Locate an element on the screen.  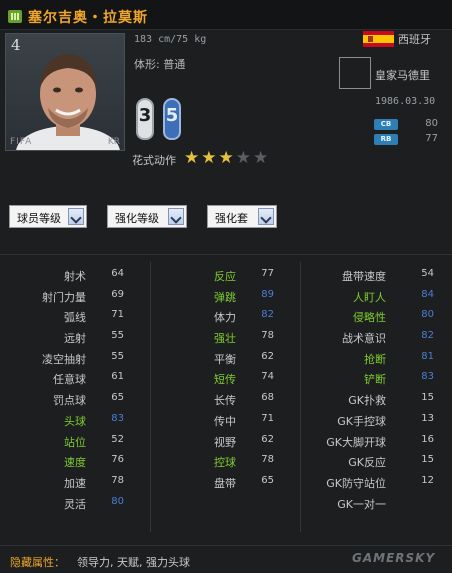
stat-row: 盘带 65 is located at coordinates (225, 482).